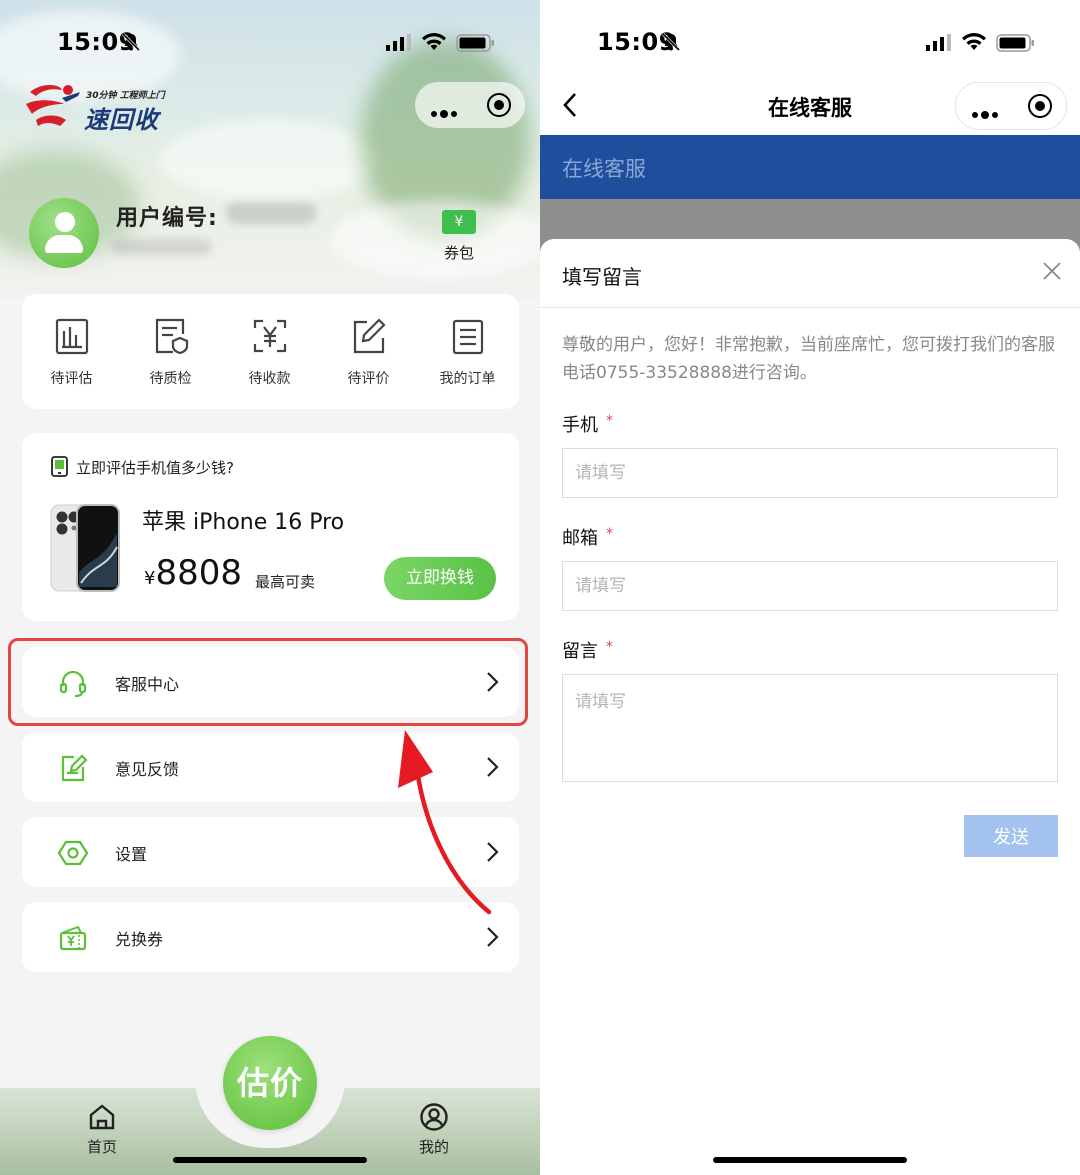  Describe the element at coordinates (139, 939) in the screenshot. I see `menu-label: 兑换券` at that location.